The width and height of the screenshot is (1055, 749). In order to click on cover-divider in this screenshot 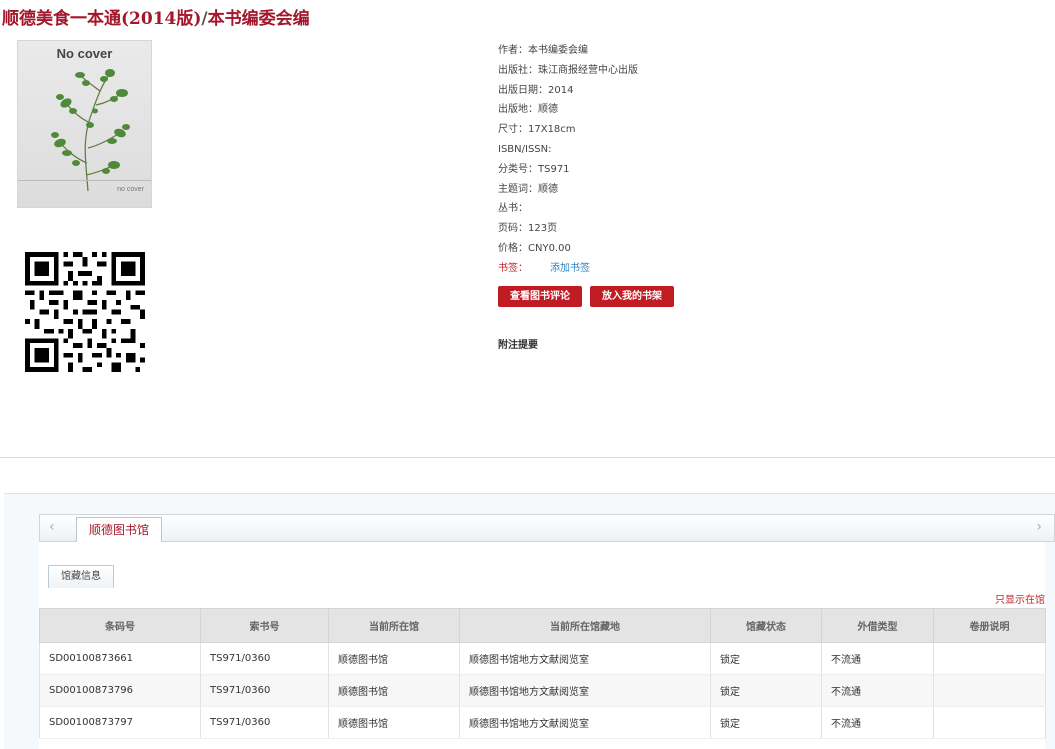, I will do `click(84, 180)`.